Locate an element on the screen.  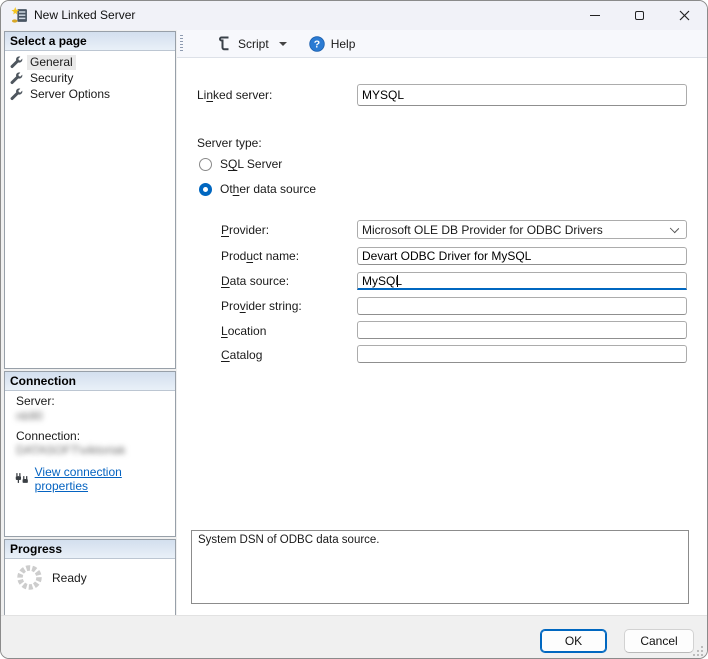
sidebar-item-server-options: Server Options is located at coordinates (61, 94).